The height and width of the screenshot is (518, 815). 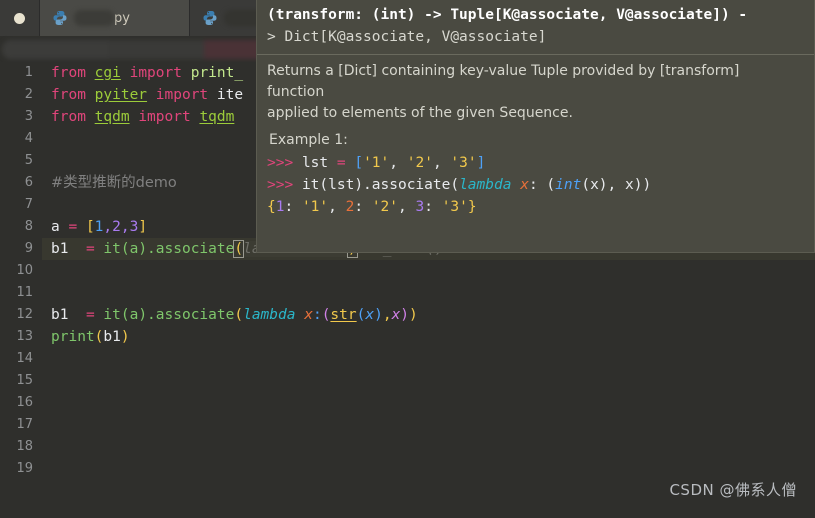 What do you see at coordinates (24, 468) in the screenshot?
I see `line-number: 19` at bounding box center [24, 468].